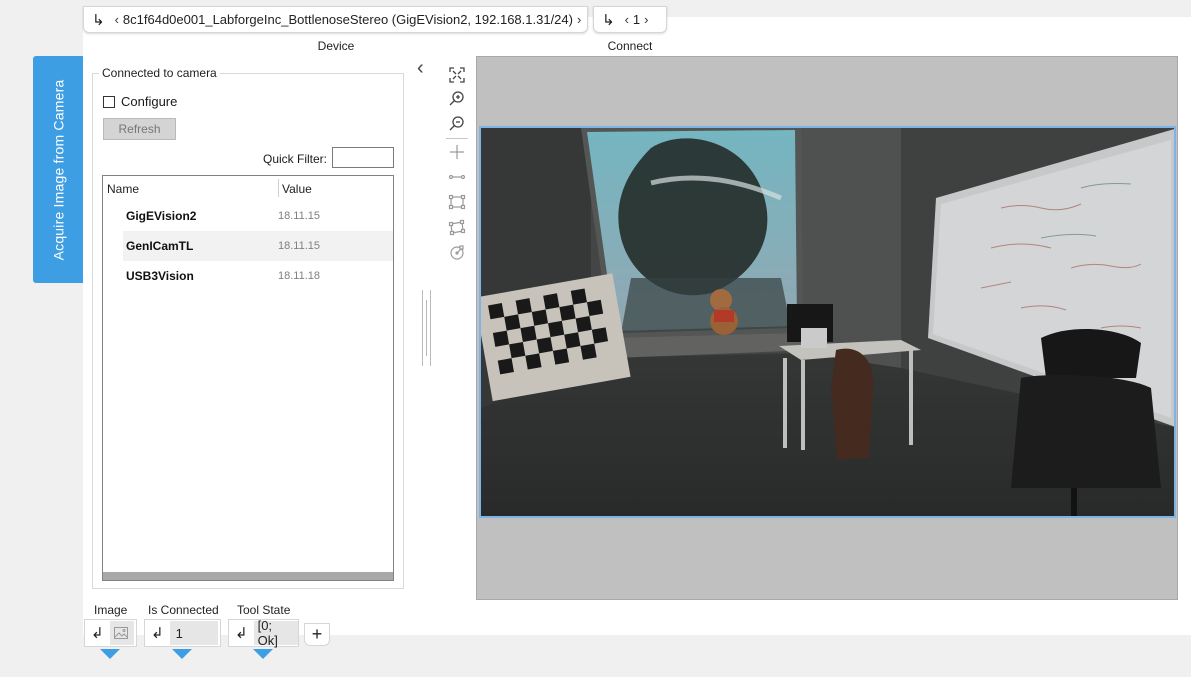  I want to click on is-connected-output: ↲ 1, so click(182, 633).